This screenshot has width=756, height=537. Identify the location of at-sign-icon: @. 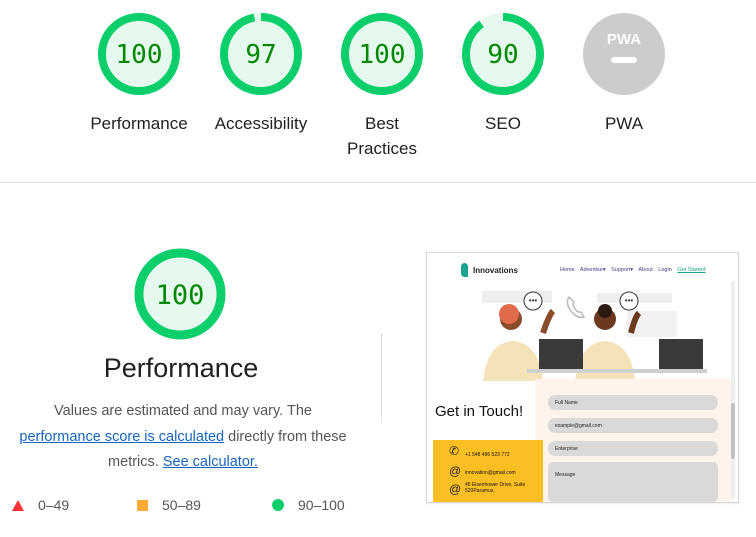
(455, 471).